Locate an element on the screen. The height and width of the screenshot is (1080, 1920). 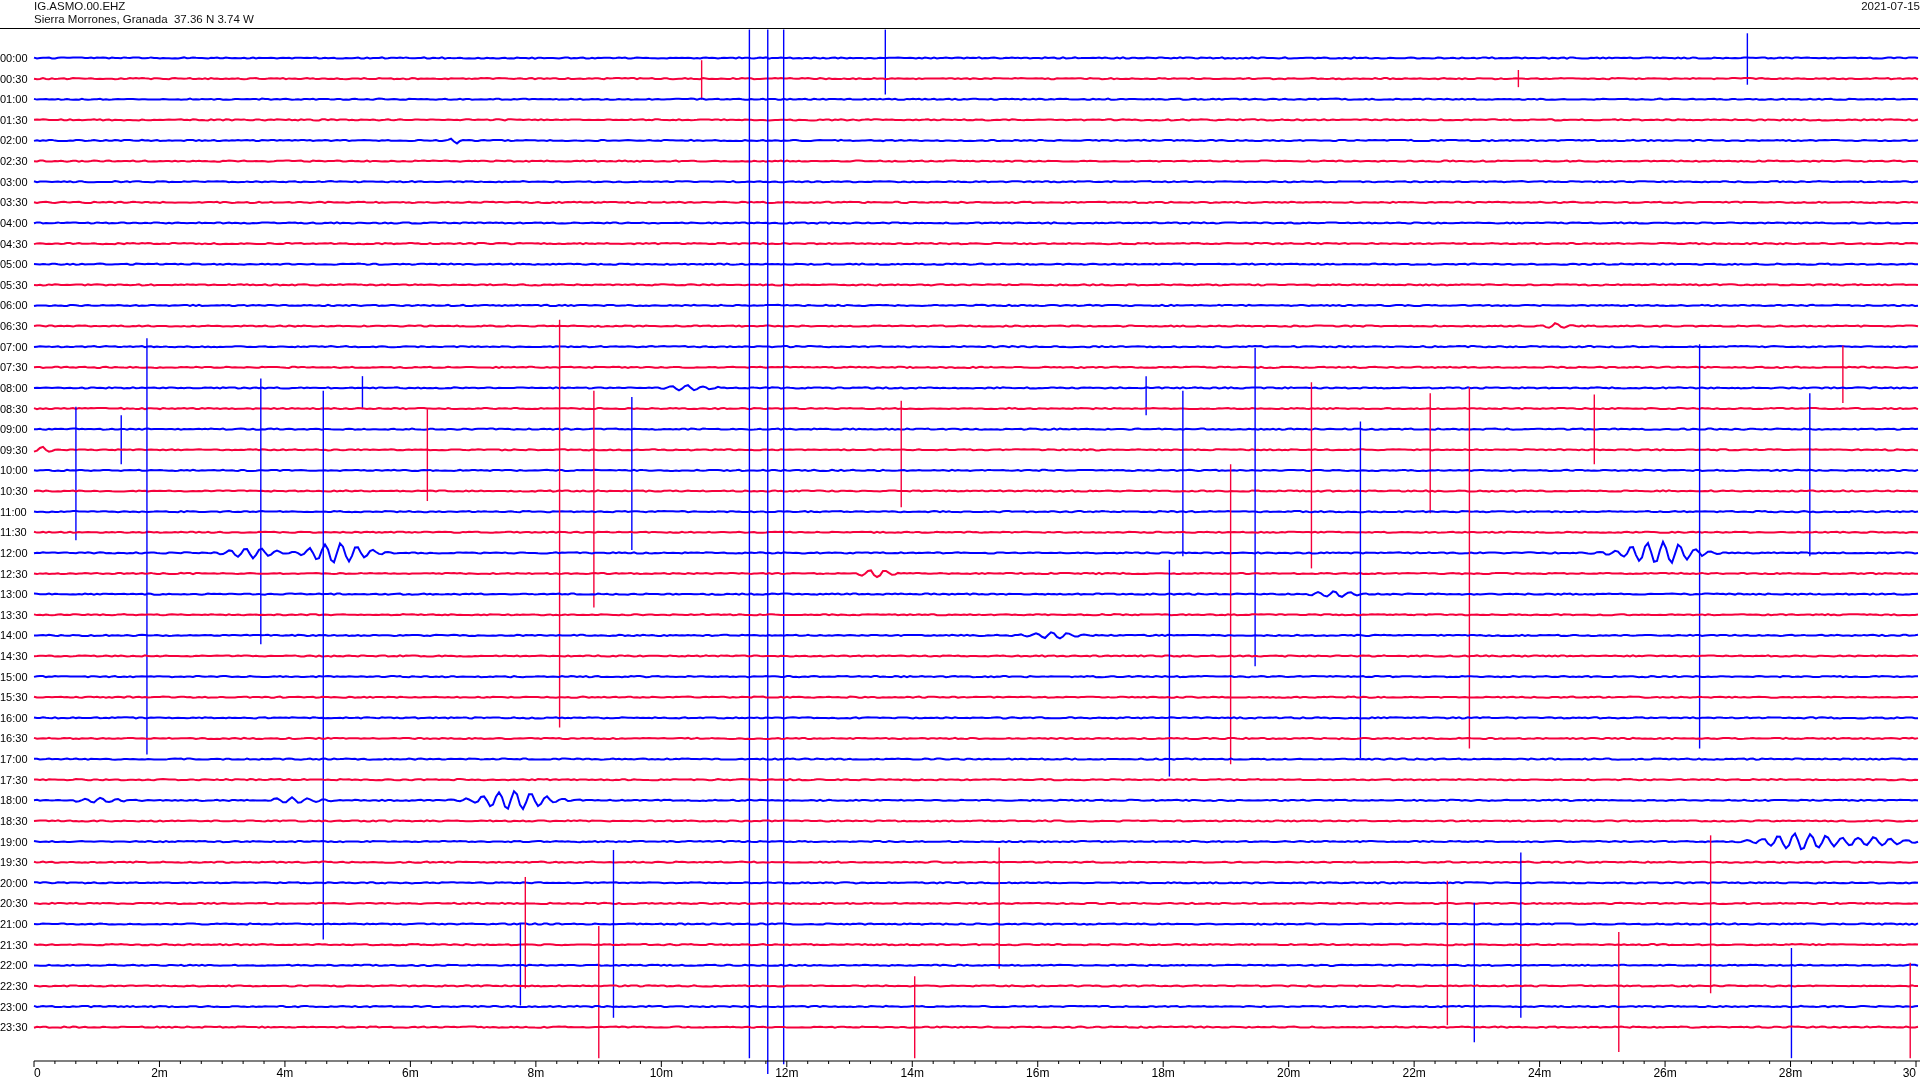
time-label: 05:30 is located at coordinates (14, 284).